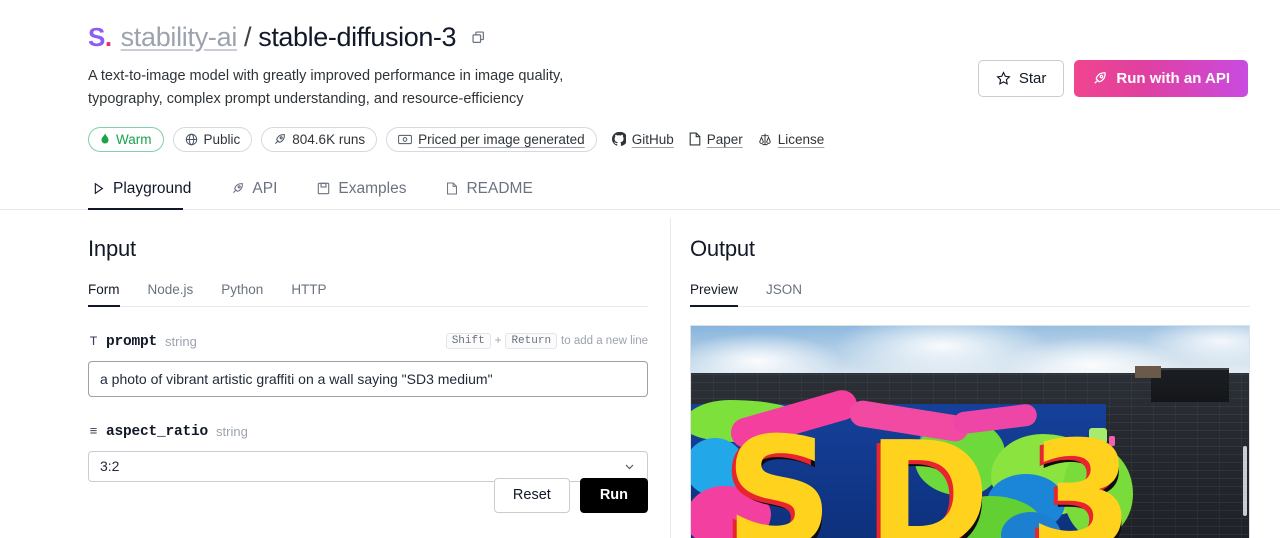 This screenshot has width=1280, height=538. I want to click on page-title: stable-diffusion-3, so click(357, 36).